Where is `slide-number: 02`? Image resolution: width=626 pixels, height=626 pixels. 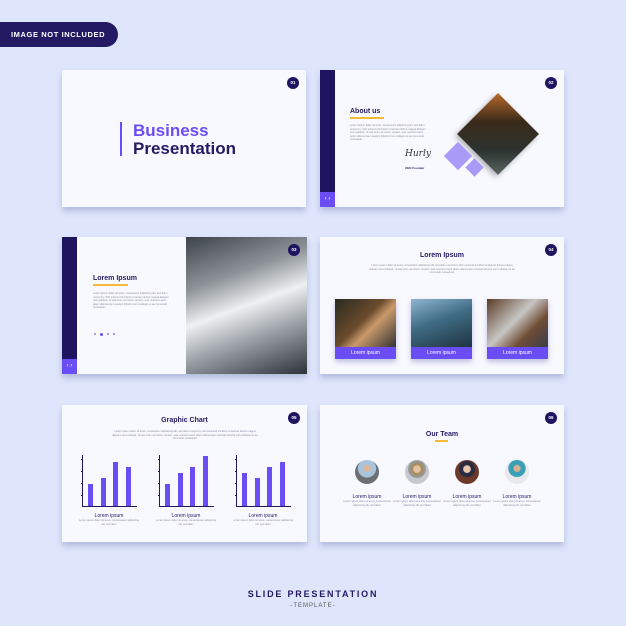
slide-number: 02 is located at coordinates (551, 83).